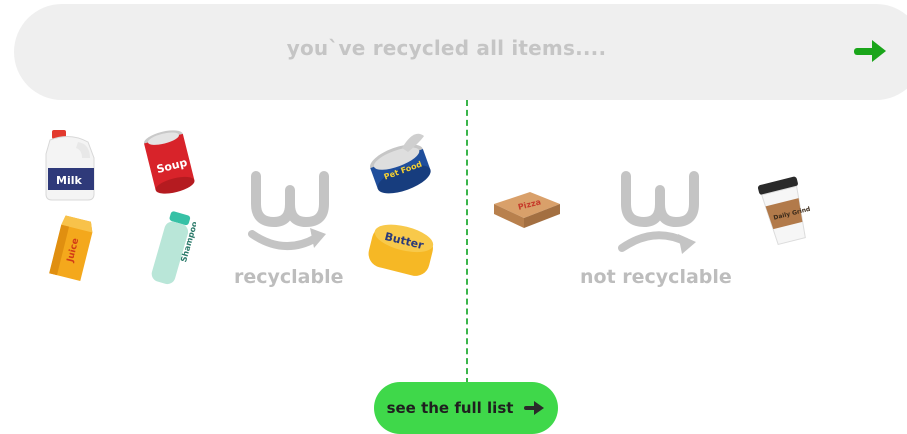 The width and height of the screenshot is (907, 434). I want to click on pizza-box-icon: Pizza, so click(527, 210).